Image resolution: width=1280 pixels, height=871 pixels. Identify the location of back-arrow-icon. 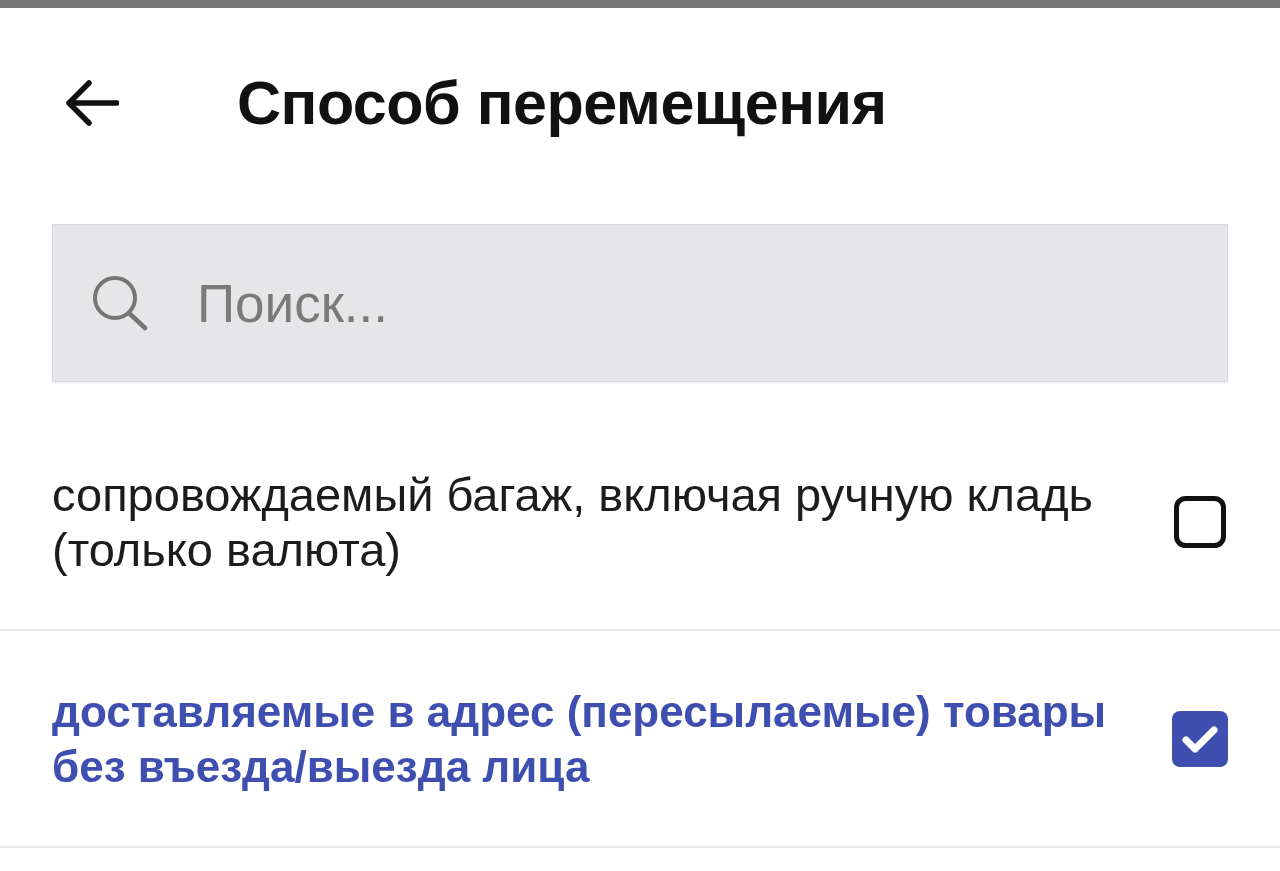
(91, 103).